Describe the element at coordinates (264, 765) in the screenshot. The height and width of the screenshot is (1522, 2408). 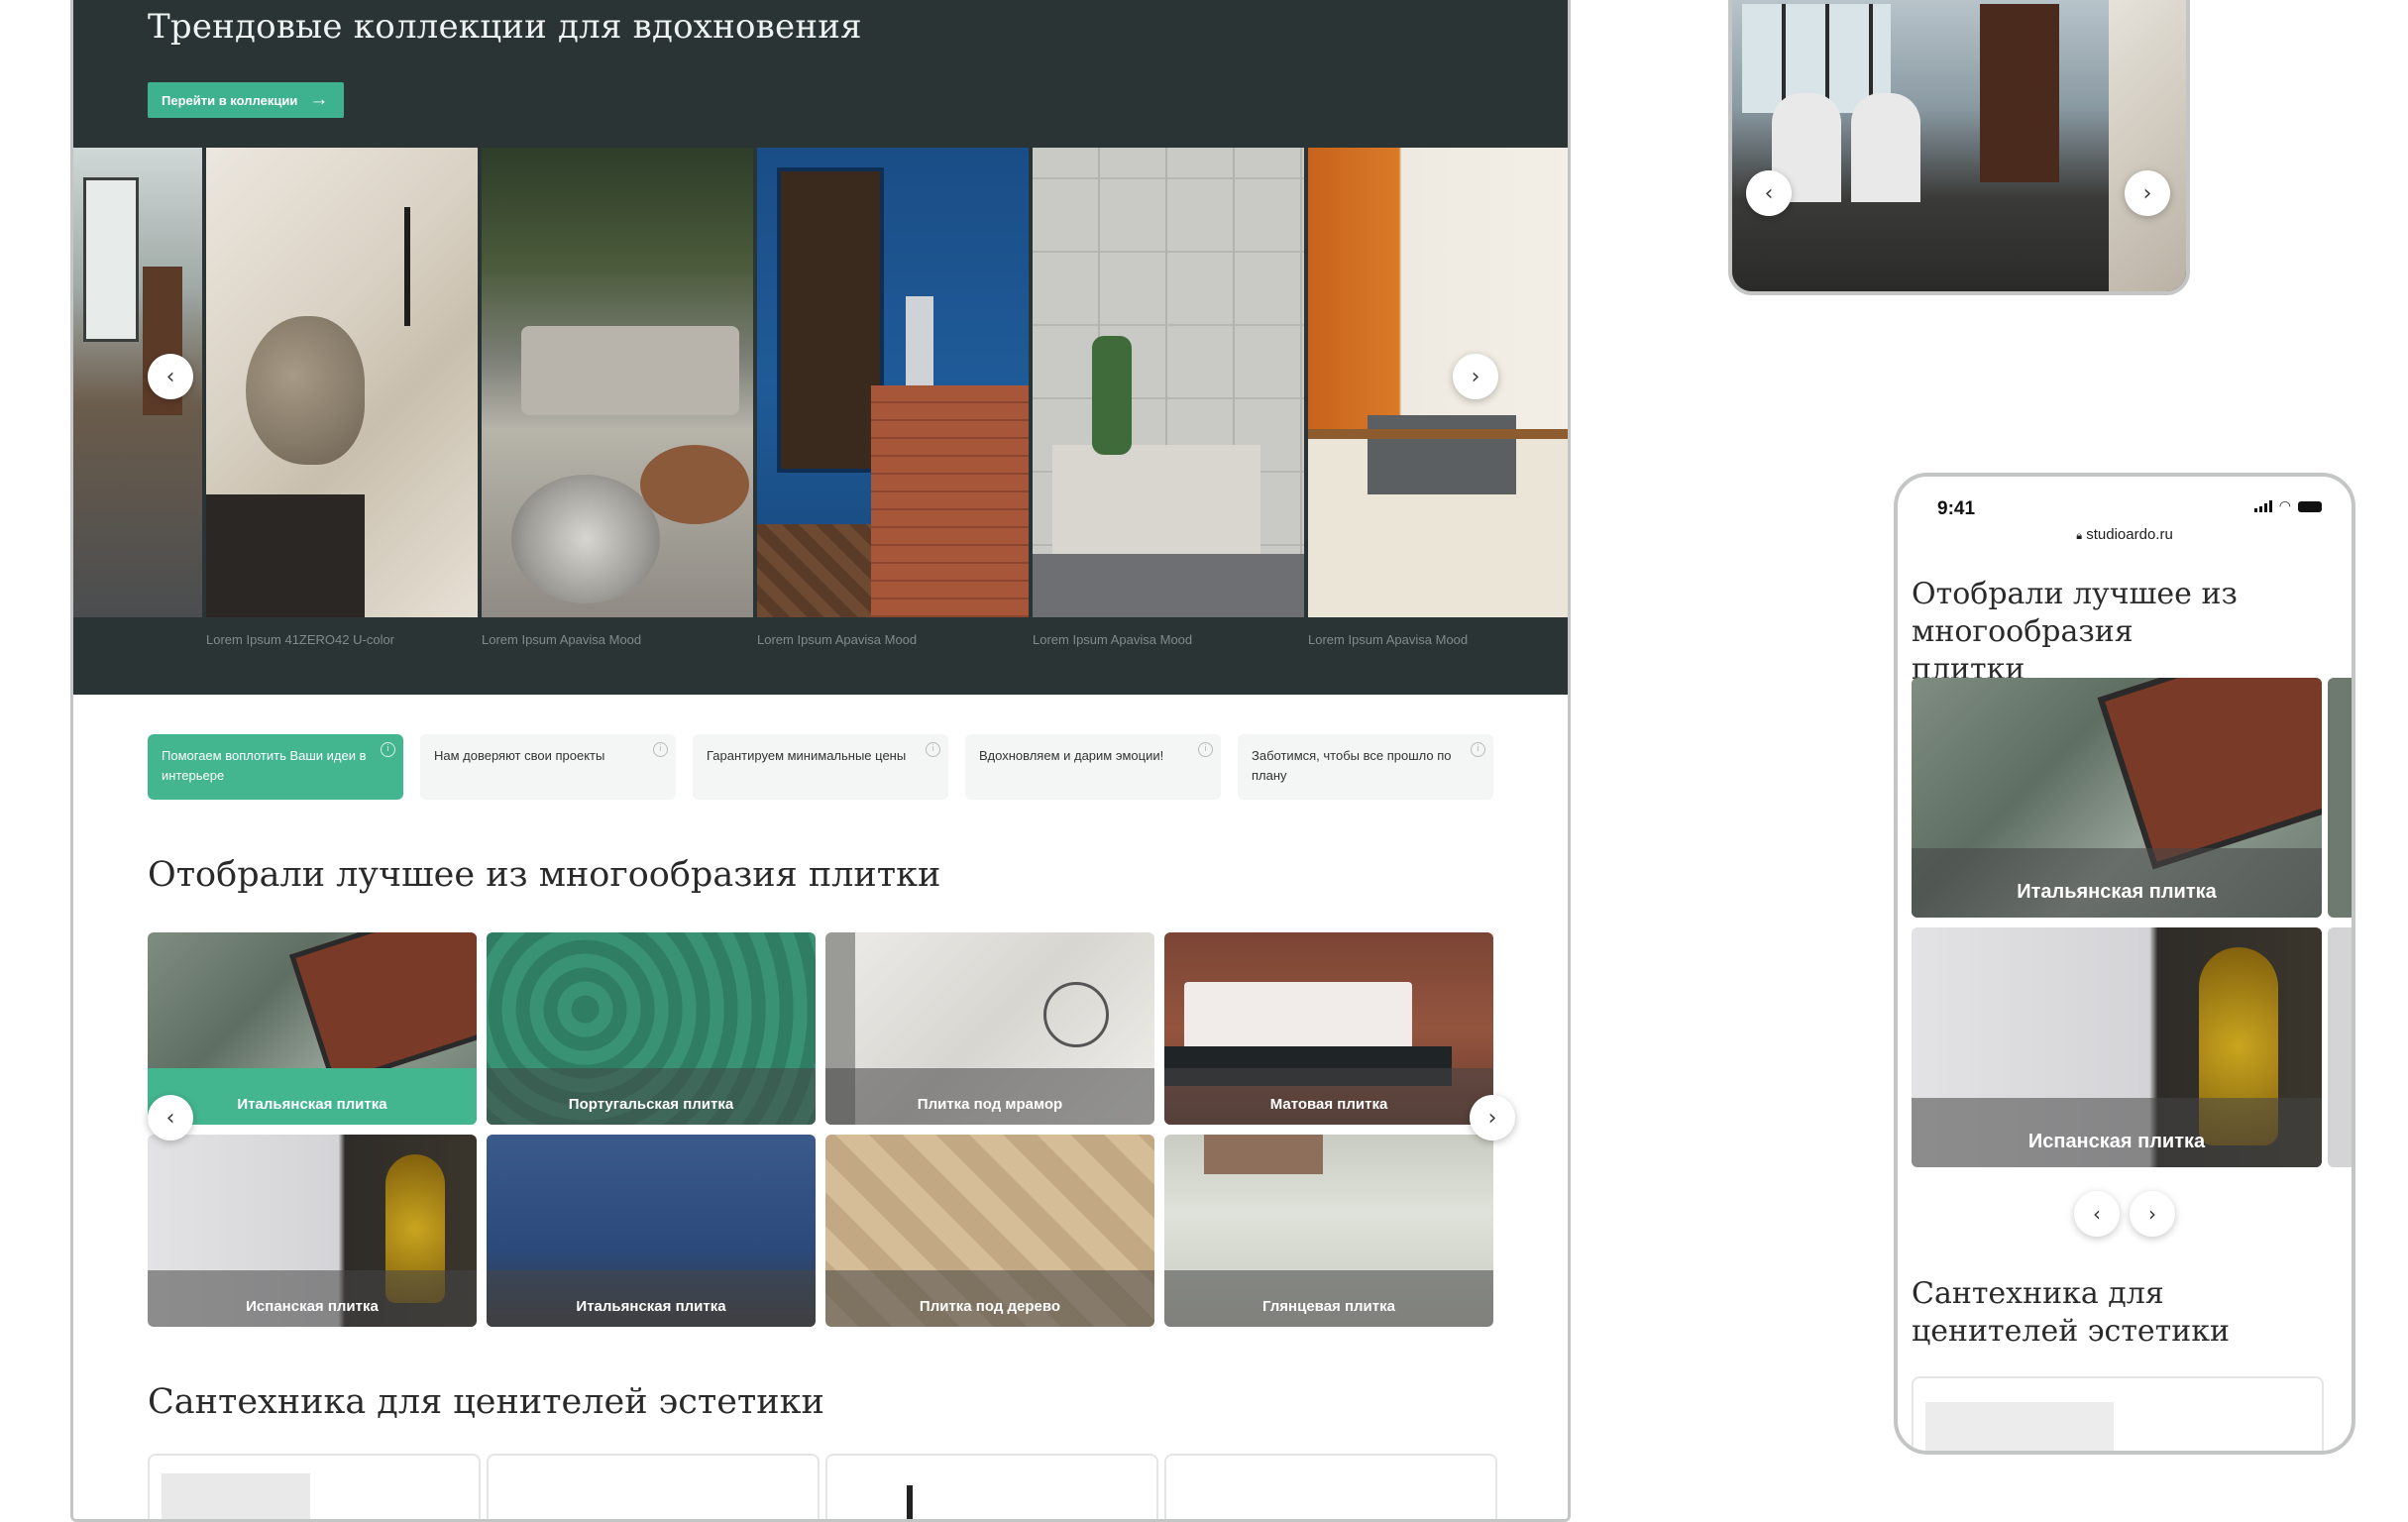
I see `feature-tab-label: Помогаем воплотить Ваши идеи в интерьере` at that location.